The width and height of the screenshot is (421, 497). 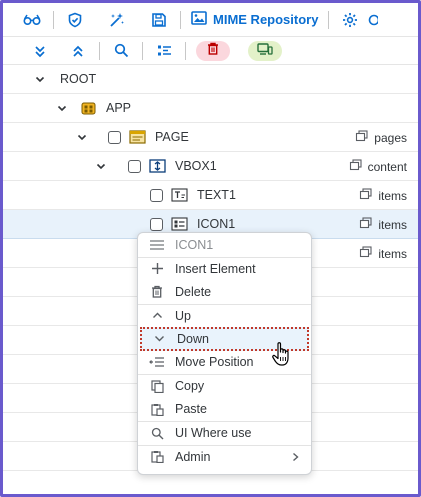 I want to click on devices-icon, so click(x=265, y=51).